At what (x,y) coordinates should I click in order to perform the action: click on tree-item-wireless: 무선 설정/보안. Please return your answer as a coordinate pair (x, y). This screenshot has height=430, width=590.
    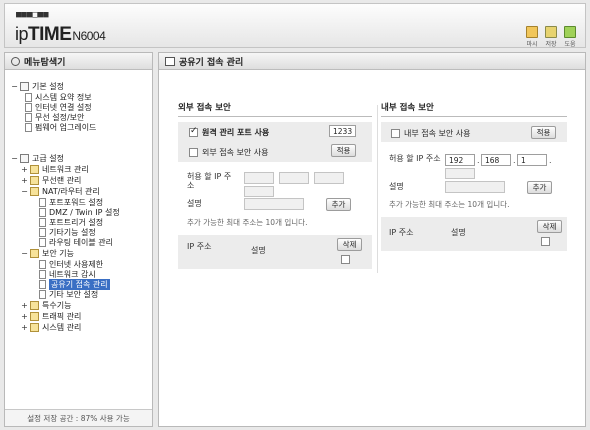
    Looking at the image, I should click on (54, 117).